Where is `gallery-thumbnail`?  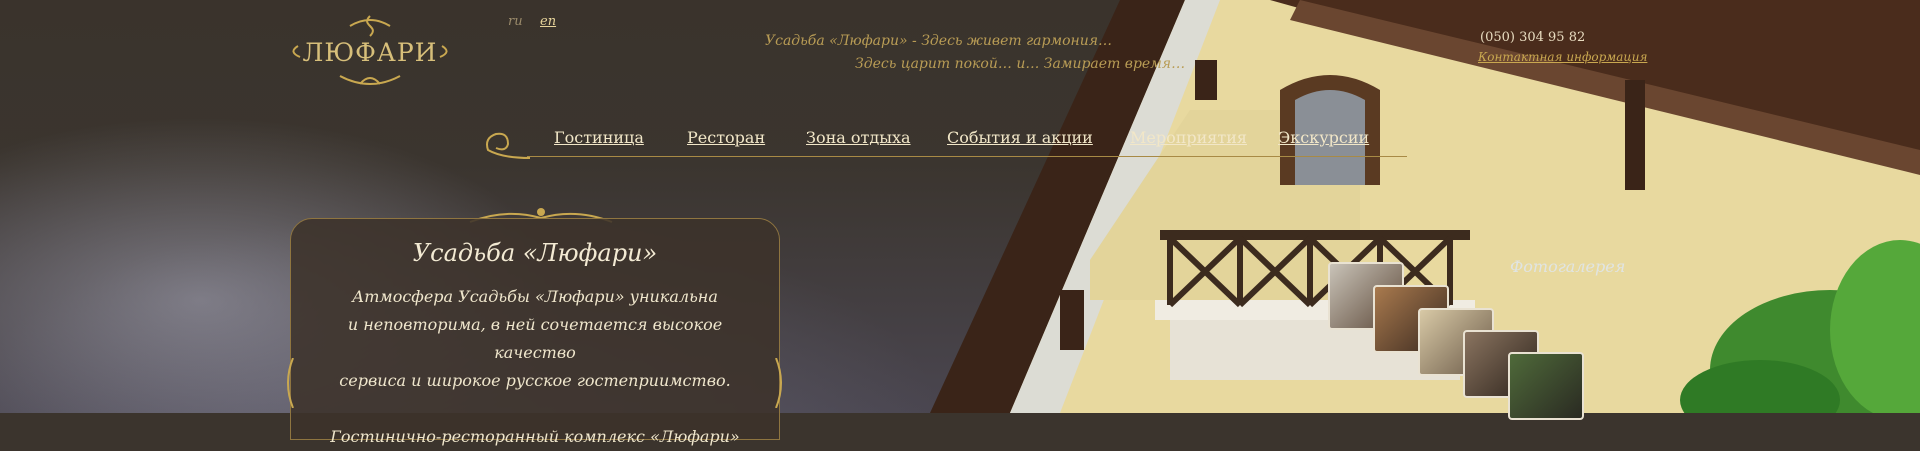
gallery-thumbnail is located at coordinates (1546, 386).